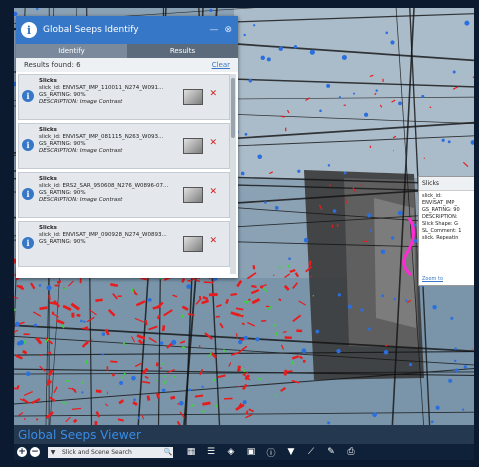 This screenshot has height=467, width=479. I want to click on list-icon: ☰, so click(211, 452).